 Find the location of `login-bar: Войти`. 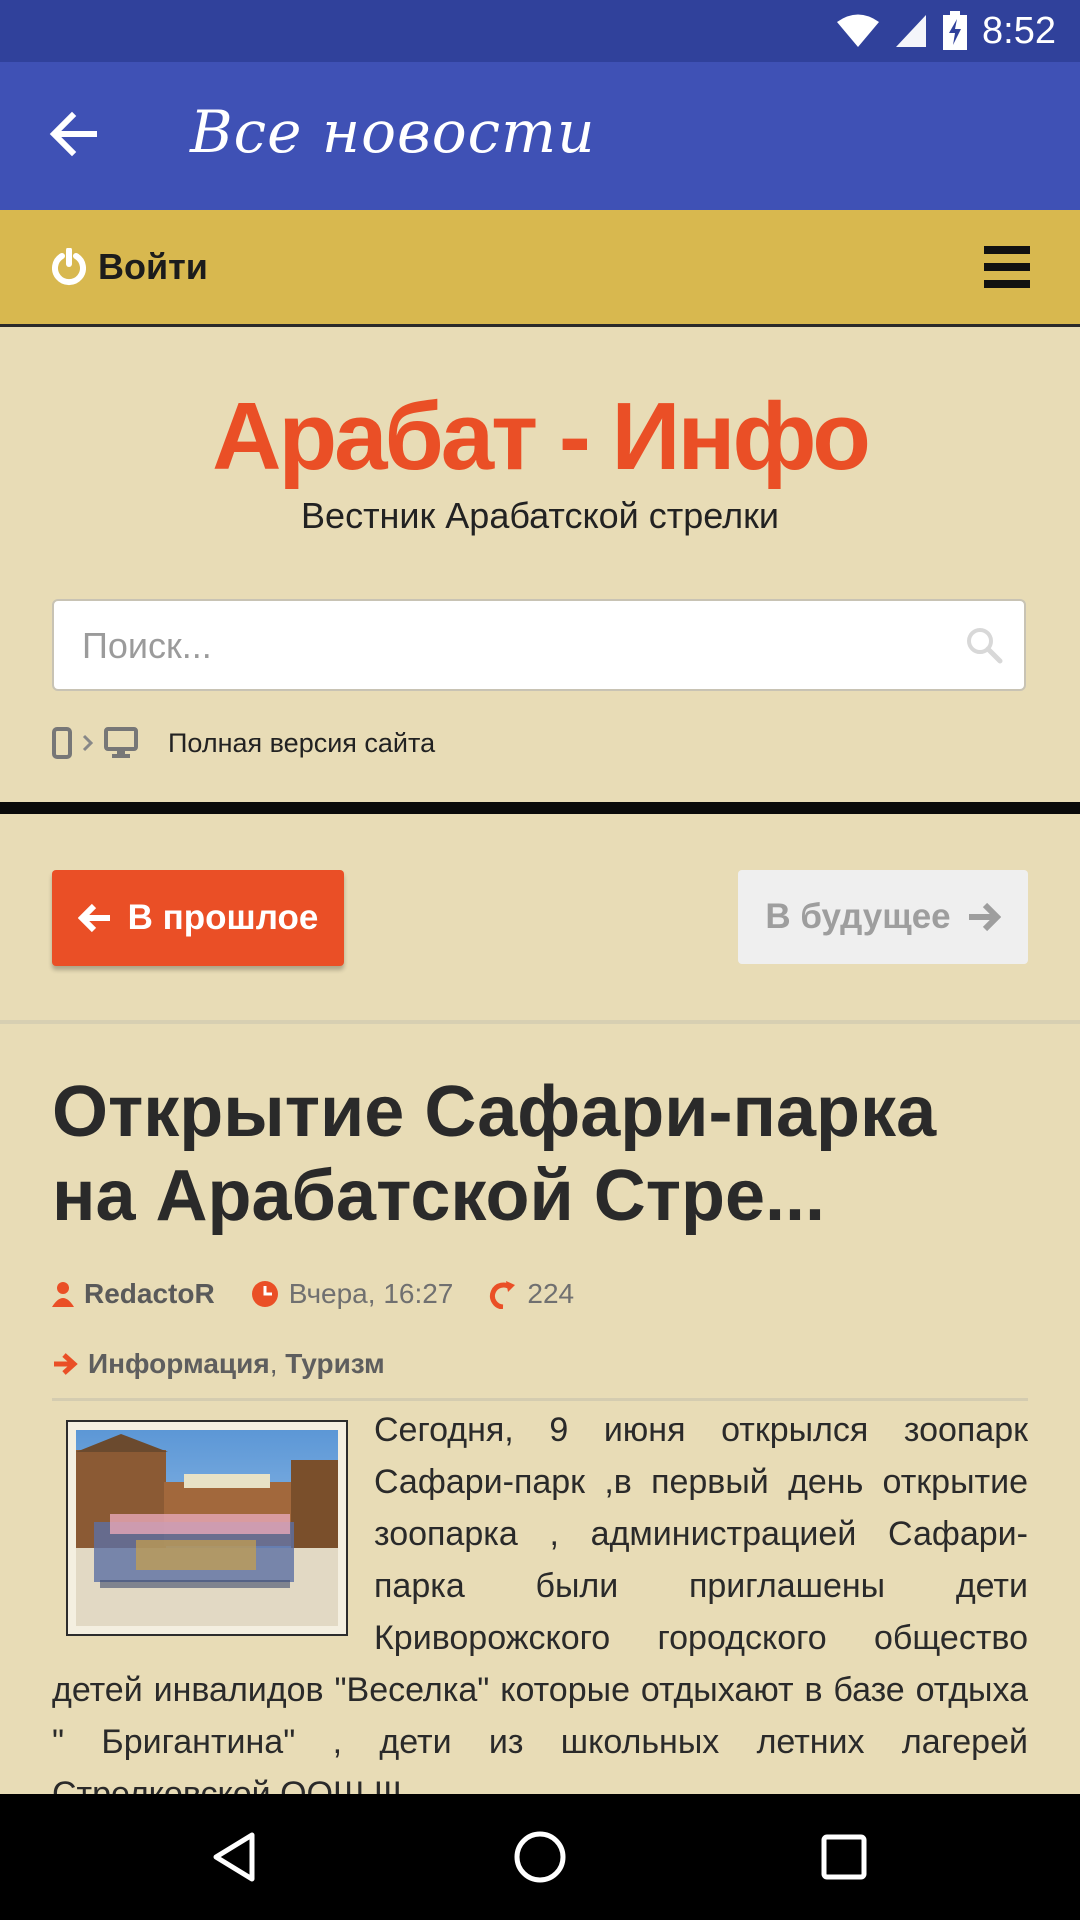

login-bar: Войти is located at coordinates (540, 268).